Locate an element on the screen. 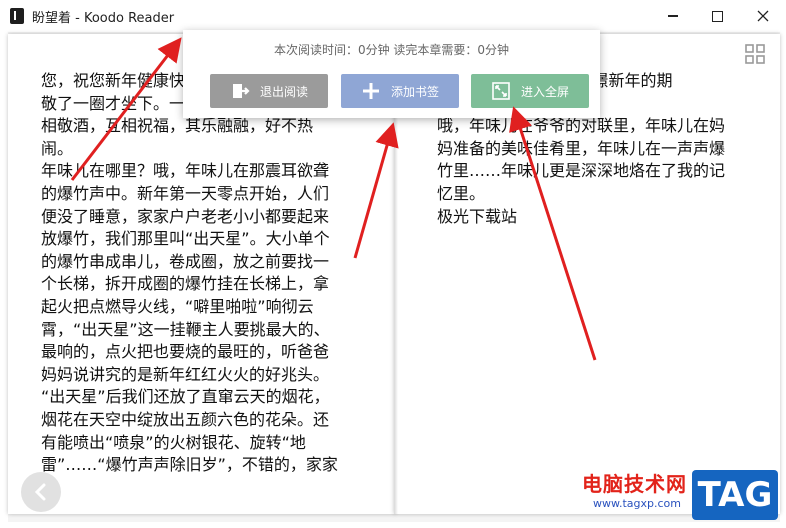  watermark-badge: TAG is located at coordinates (735, 495).